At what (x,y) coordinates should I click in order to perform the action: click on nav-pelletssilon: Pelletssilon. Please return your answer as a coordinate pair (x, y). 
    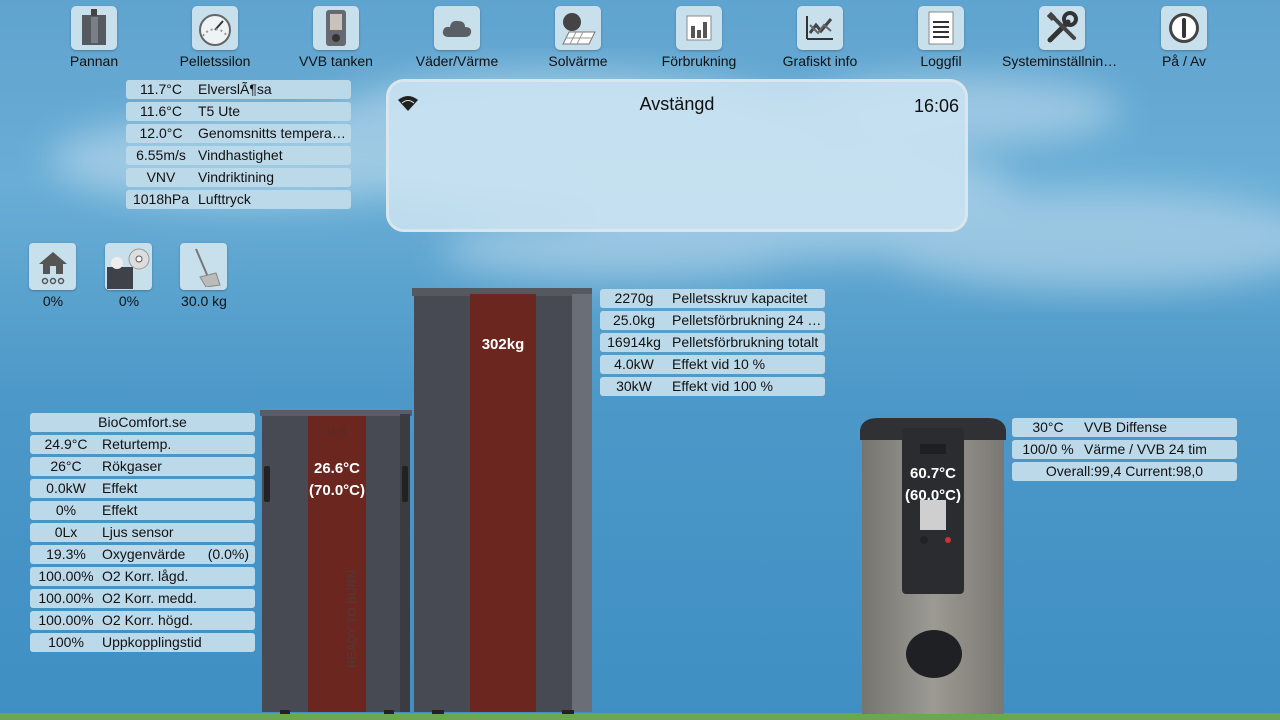
    Looking at the image, I should click on (215, 37).